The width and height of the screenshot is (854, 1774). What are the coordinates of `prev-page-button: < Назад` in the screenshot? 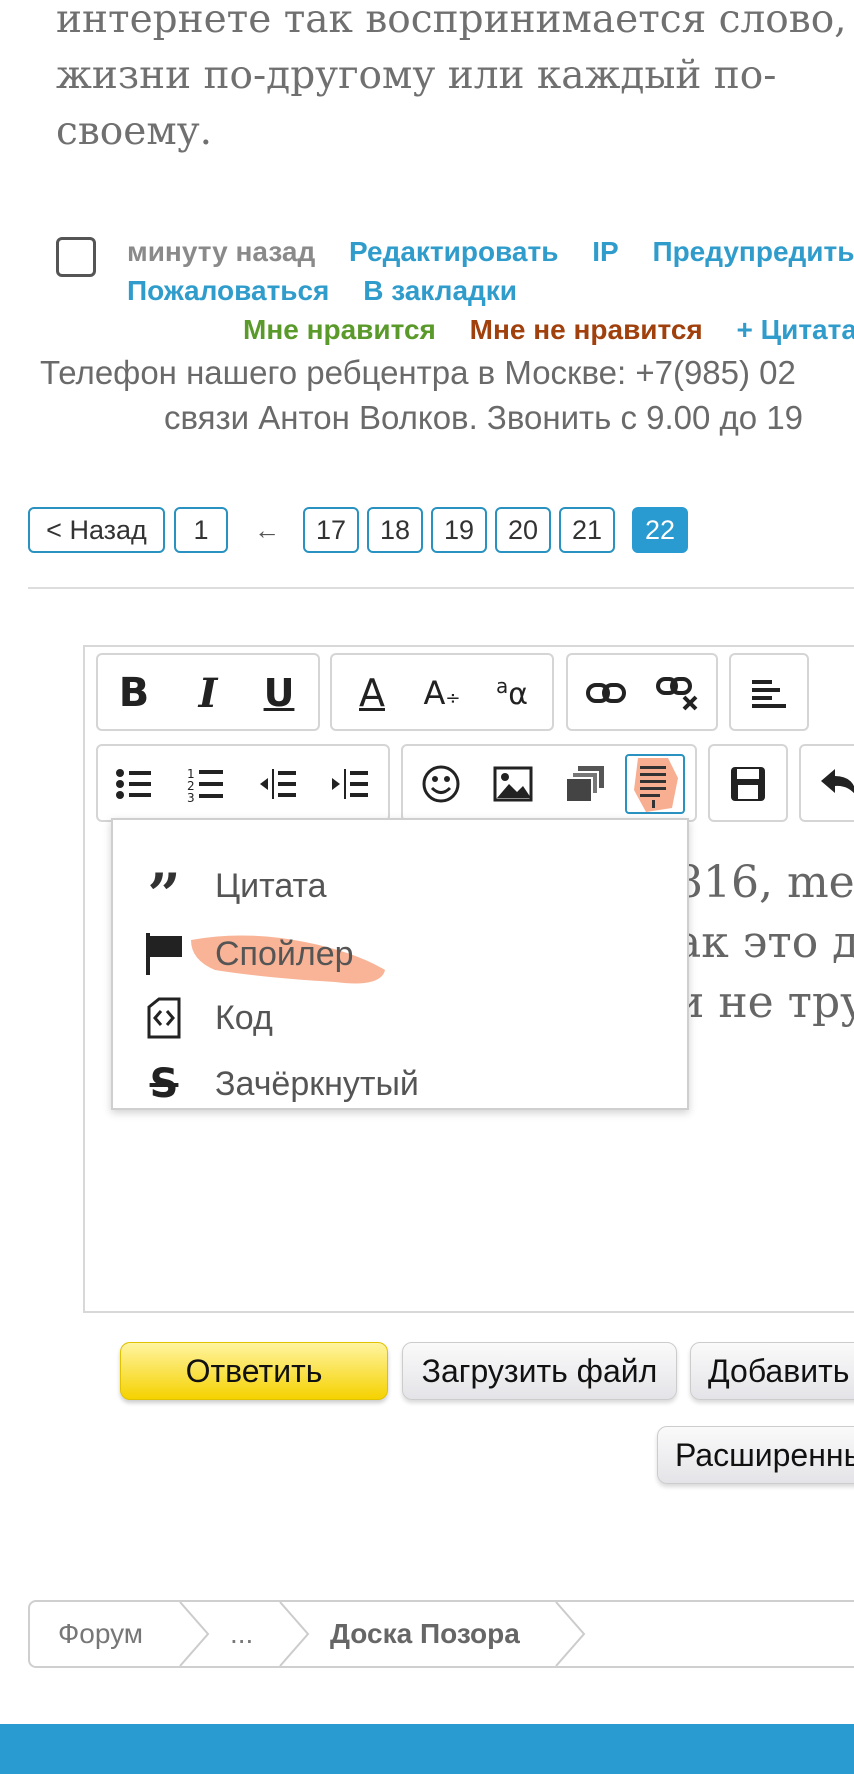 It's located at (96, 530).